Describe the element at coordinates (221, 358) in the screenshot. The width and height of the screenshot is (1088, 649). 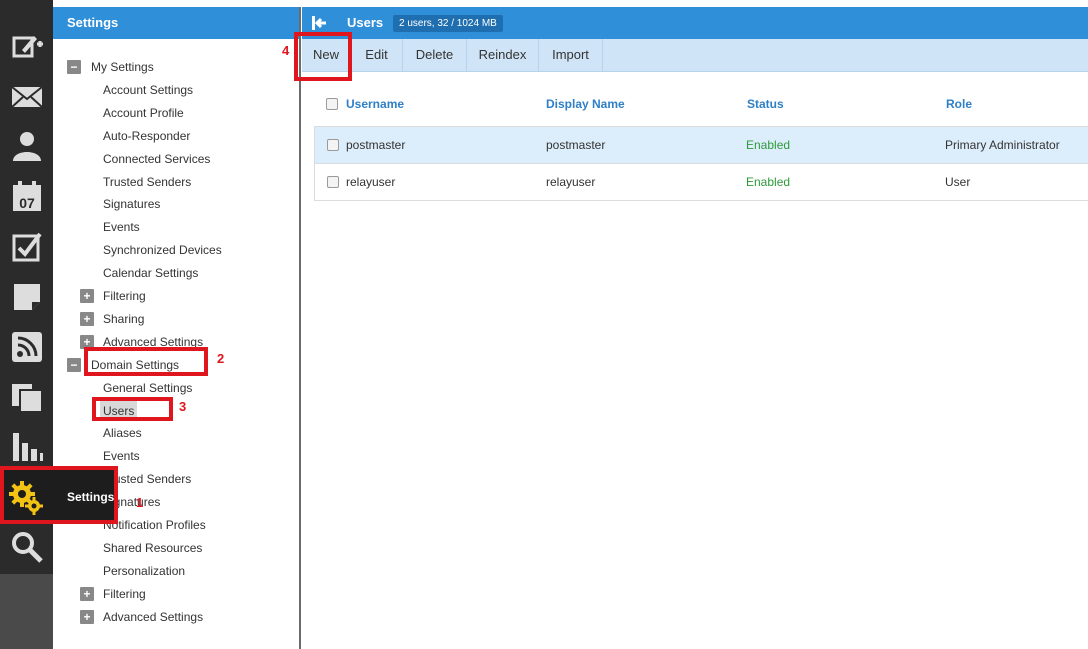
I see `annotation-number-2: 2` at that location.